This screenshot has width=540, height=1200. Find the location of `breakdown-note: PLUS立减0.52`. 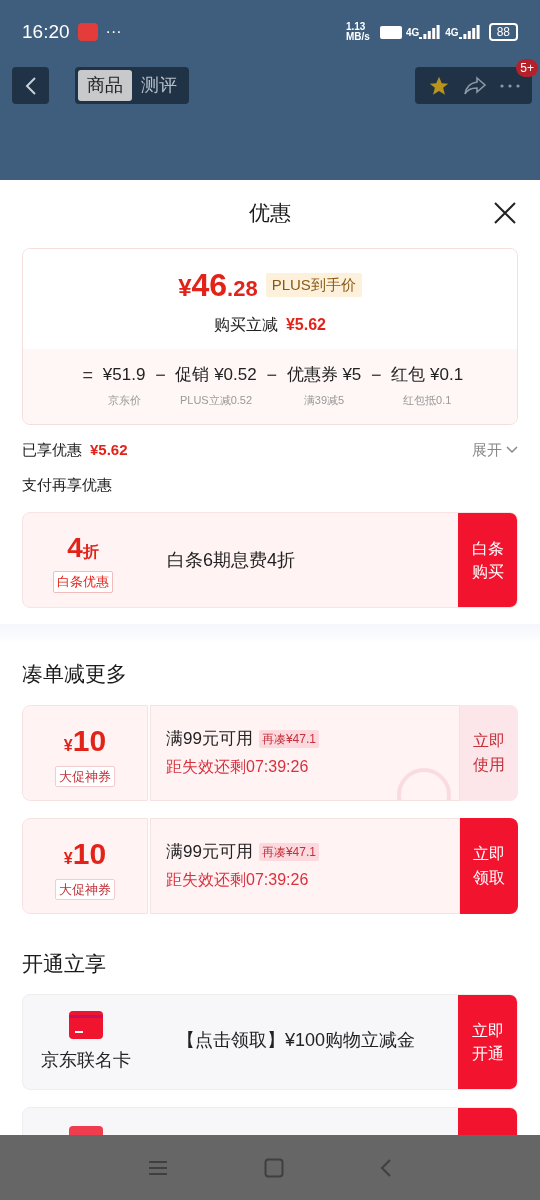

breakdown-note: PLUS立减0.52 is located at coordinates (216, 400).